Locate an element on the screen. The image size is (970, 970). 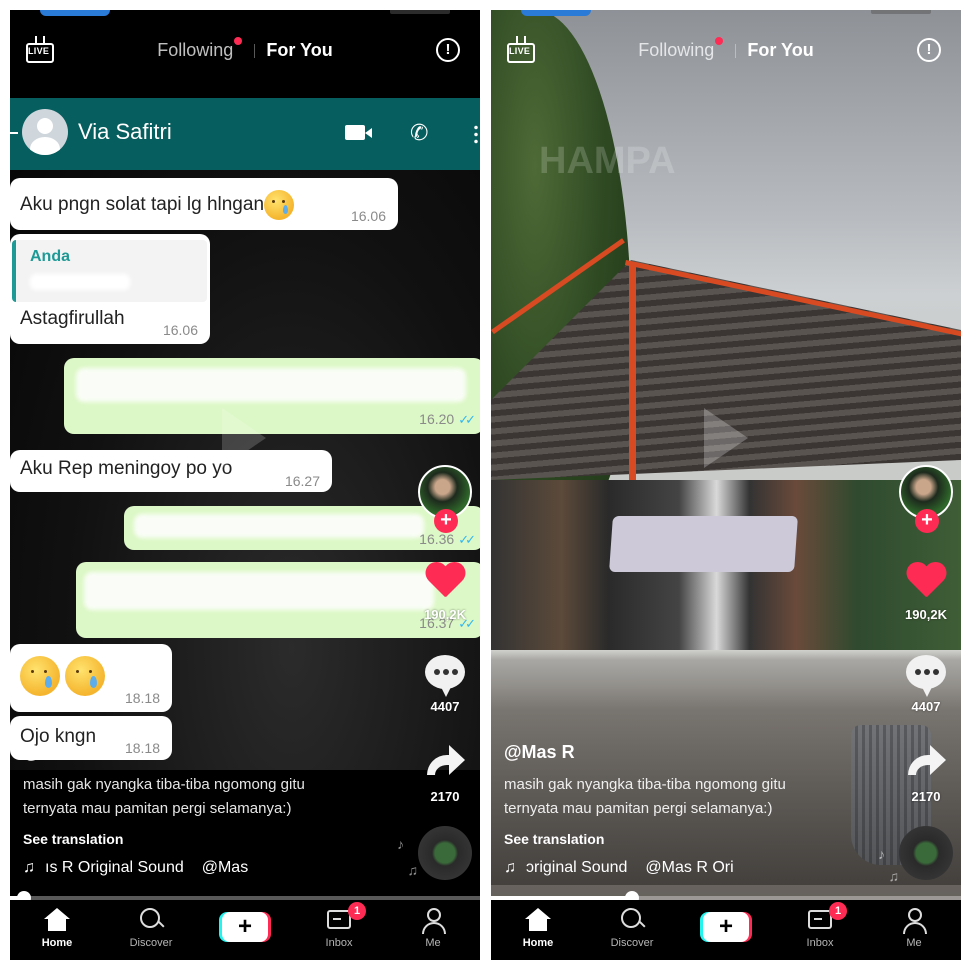
sound-author: @Mas R Ori is located at coordinates (689, 867).